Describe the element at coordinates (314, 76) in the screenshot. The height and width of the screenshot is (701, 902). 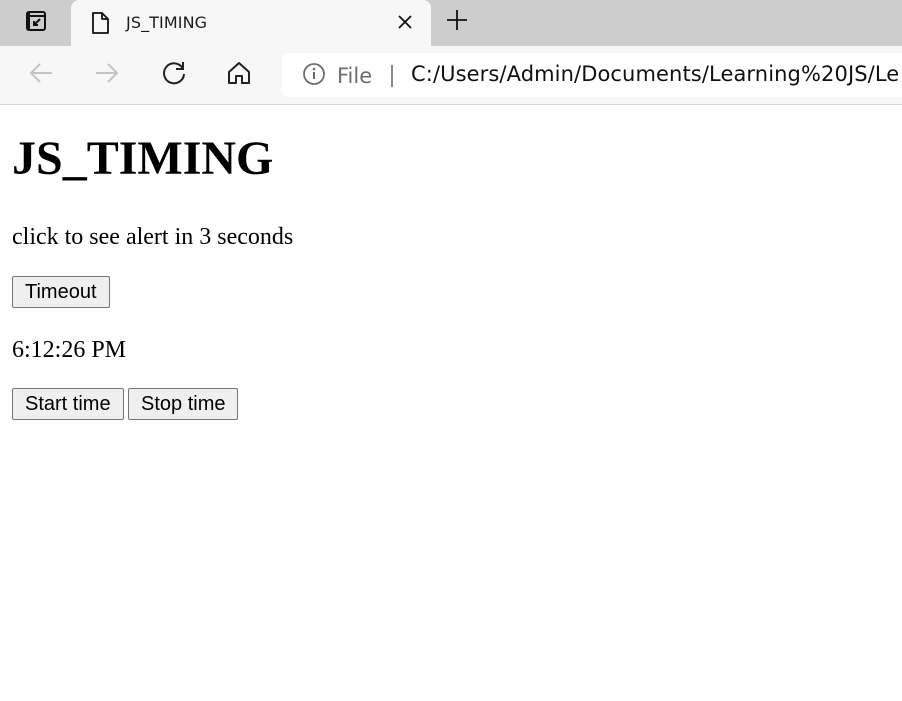
I see `info-icon` at that location.